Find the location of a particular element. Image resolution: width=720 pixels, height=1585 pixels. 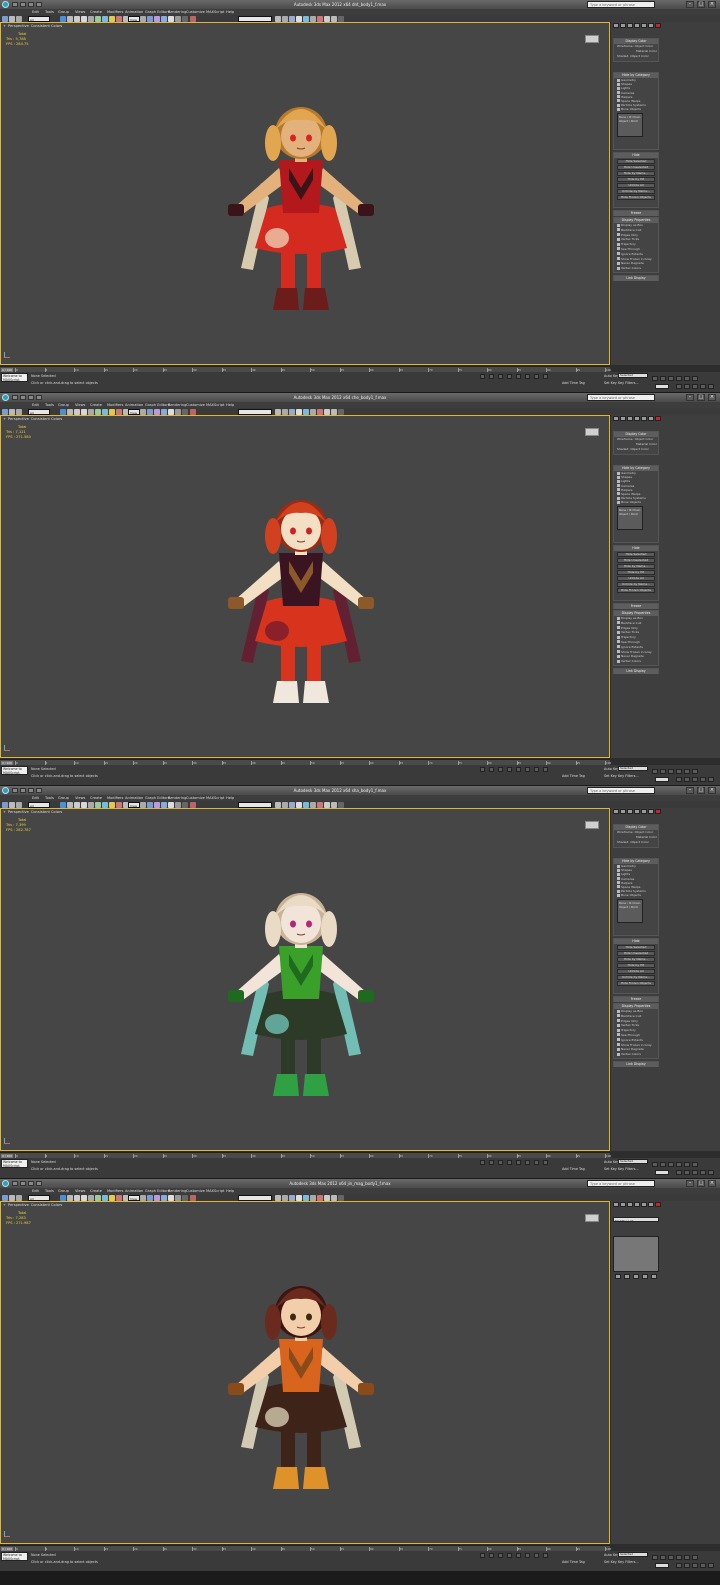

hide-button: Hide Unselected is located at coordinates (636, 953).